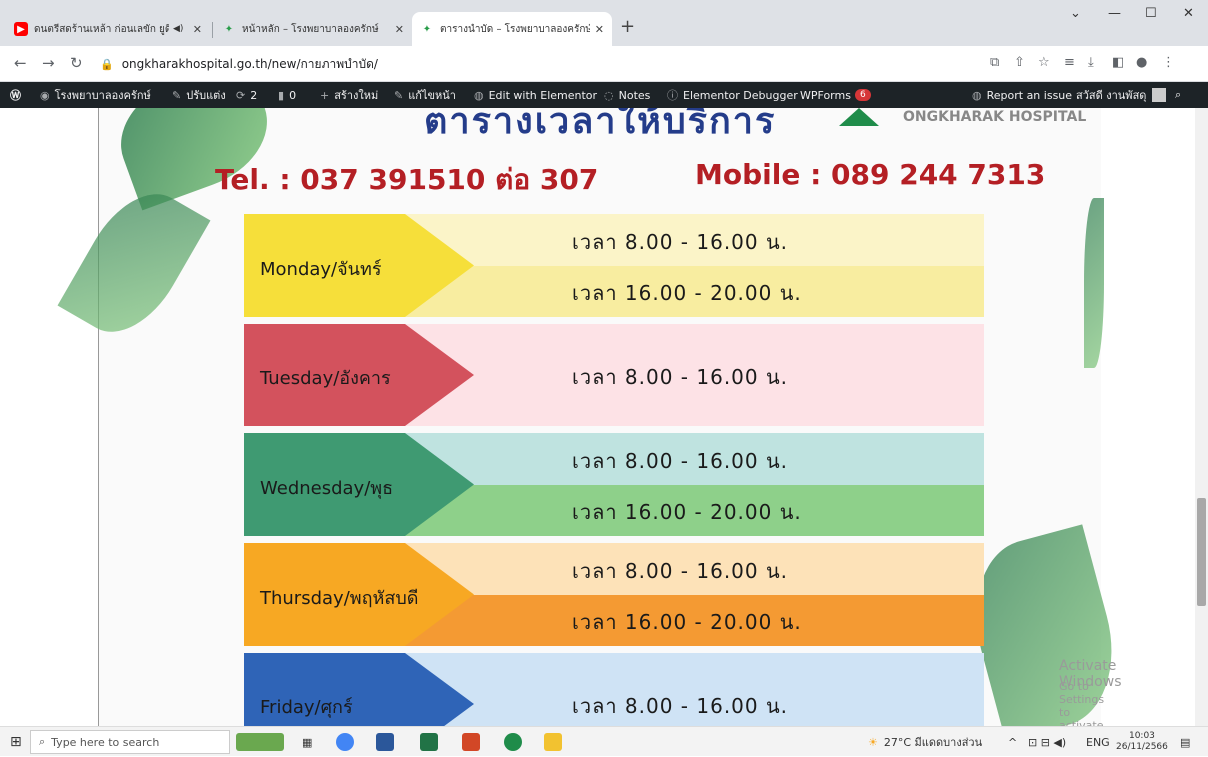 The height and width of the screenshot is (757, 1208). I want to click on hospital-name: ONGKHARAK HOSPITAL, so click(995, 117).